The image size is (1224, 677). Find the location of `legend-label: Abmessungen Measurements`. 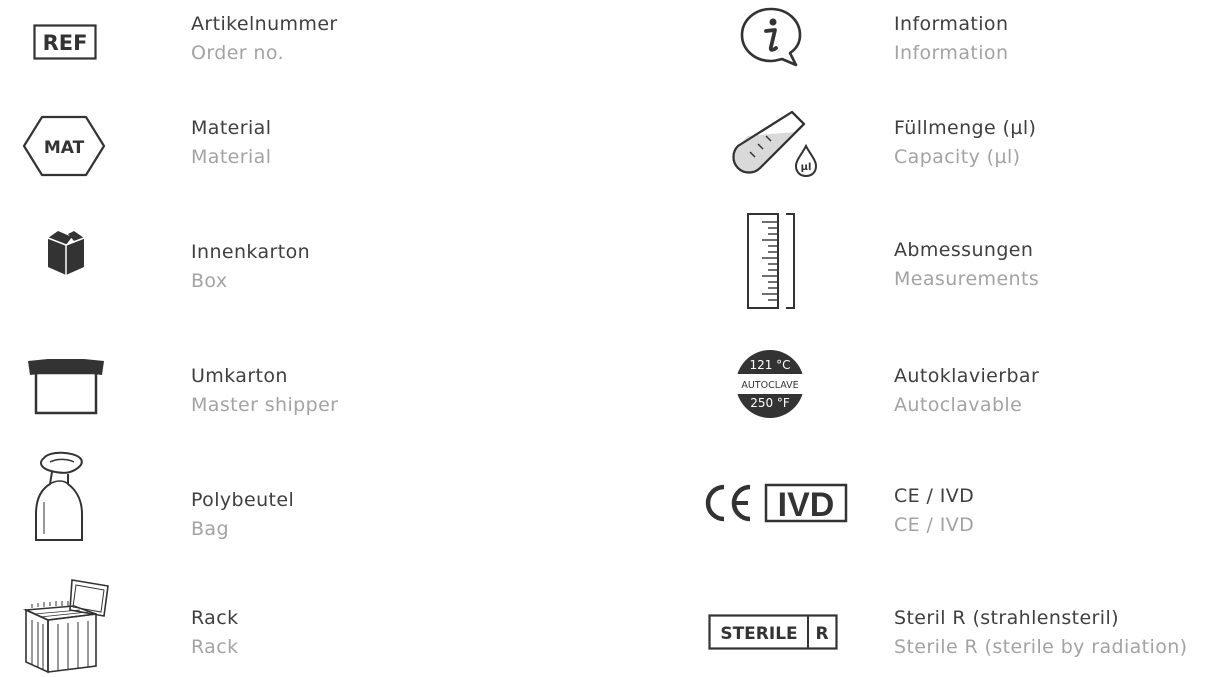

legend-label: Abmessungen Measurements is located at coordinates (966, 264).